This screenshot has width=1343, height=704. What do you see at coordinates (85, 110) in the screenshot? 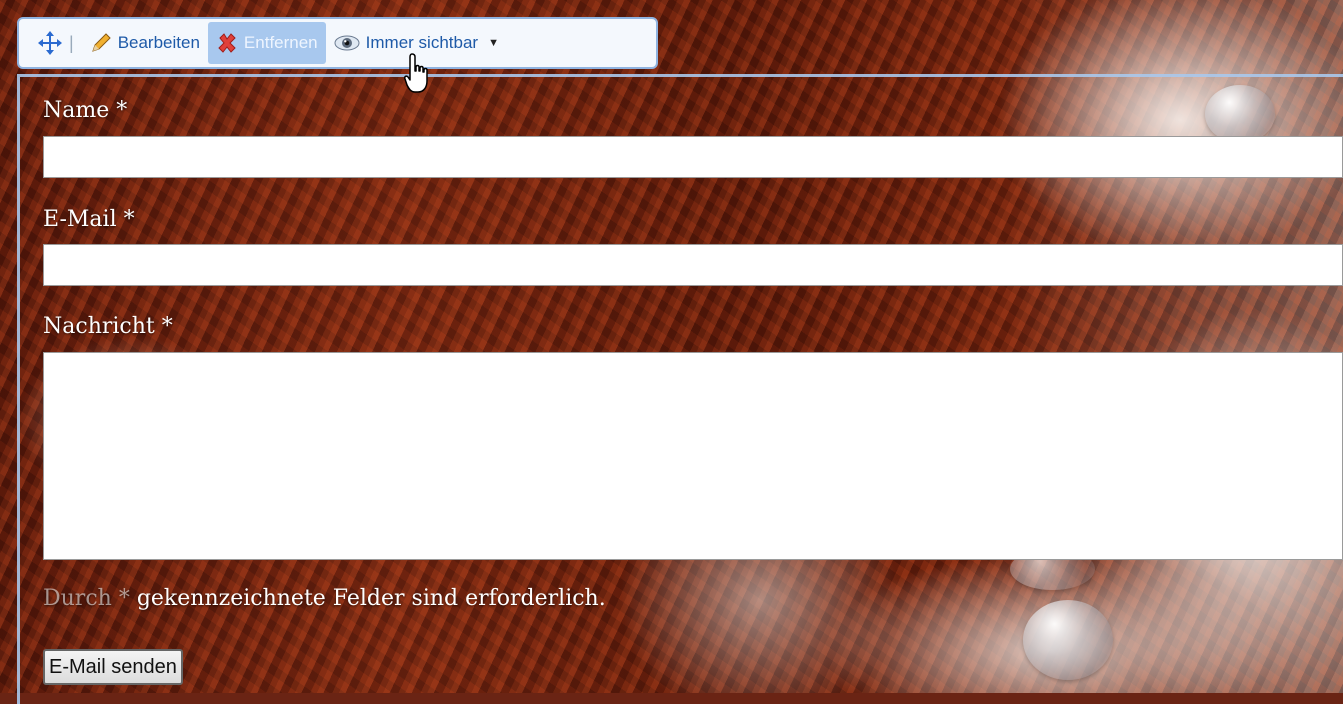
I see `name-label: Name *` at bounding box center [85, 110].